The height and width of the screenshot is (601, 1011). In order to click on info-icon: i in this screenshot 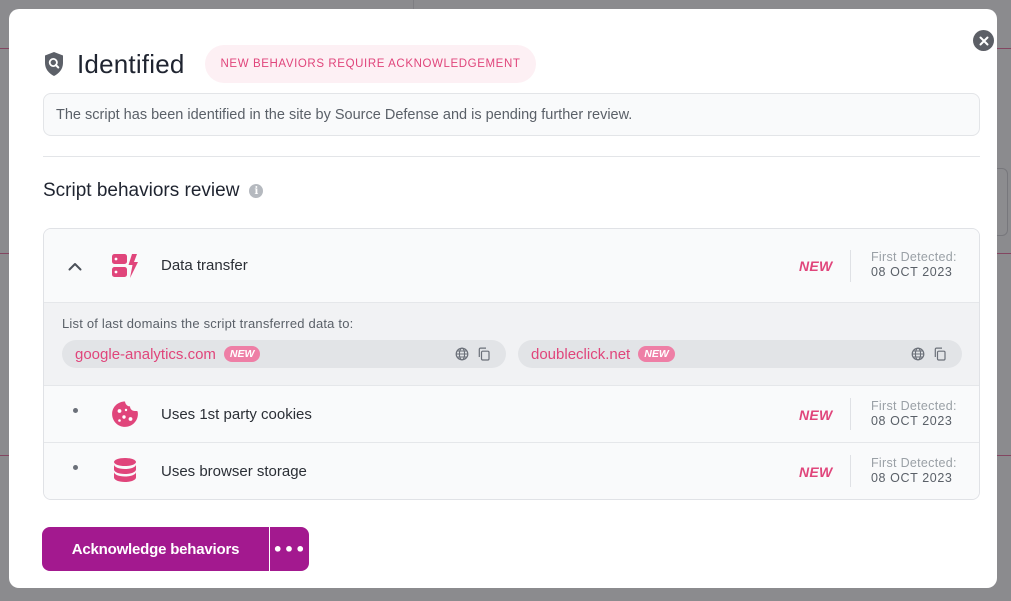, I will do `click(256, 191)`.